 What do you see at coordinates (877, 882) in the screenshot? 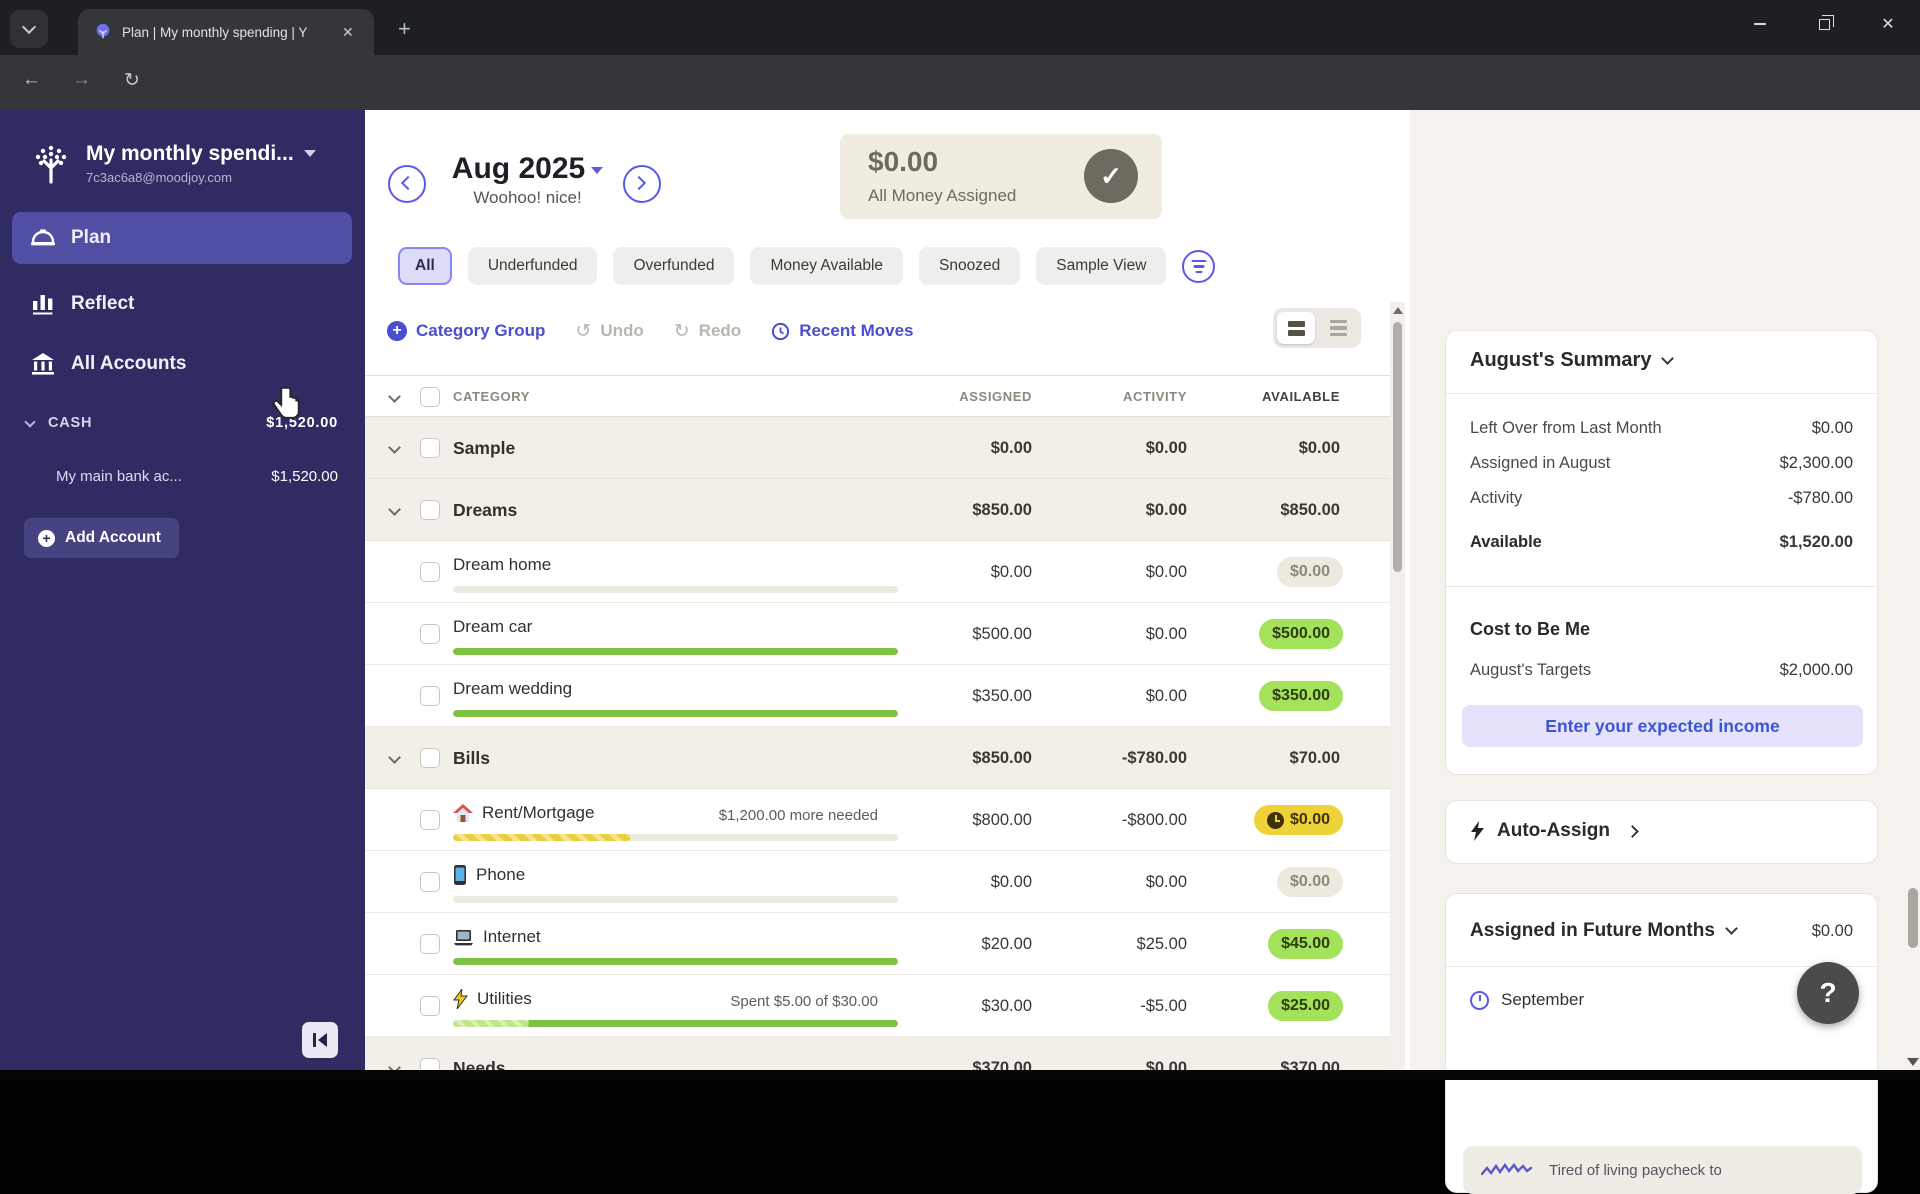
I see `category-row-phone: Phone $0.00 $0.00 $0.00` at bounding box center [877, 882].